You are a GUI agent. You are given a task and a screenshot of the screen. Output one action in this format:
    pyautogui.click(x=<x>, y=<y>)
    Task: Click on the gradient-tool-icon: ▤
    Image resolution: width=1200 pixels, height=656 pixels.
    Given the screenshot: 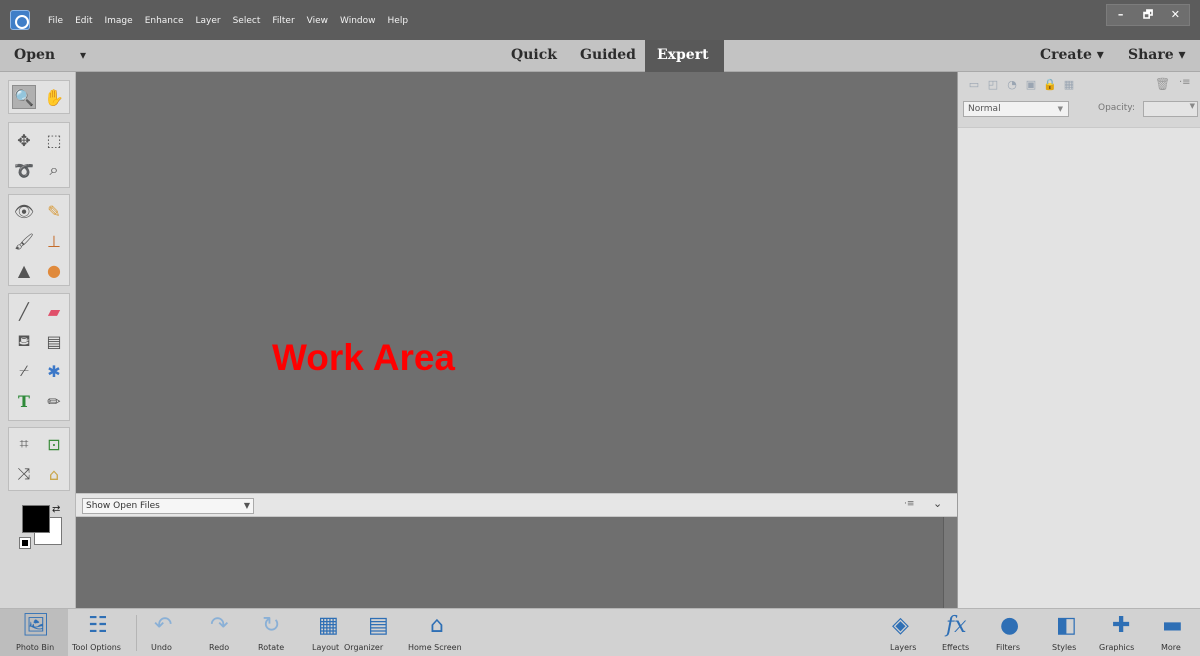 What is the action you would take?
    pyautogui.click(x=54, y=341)
    